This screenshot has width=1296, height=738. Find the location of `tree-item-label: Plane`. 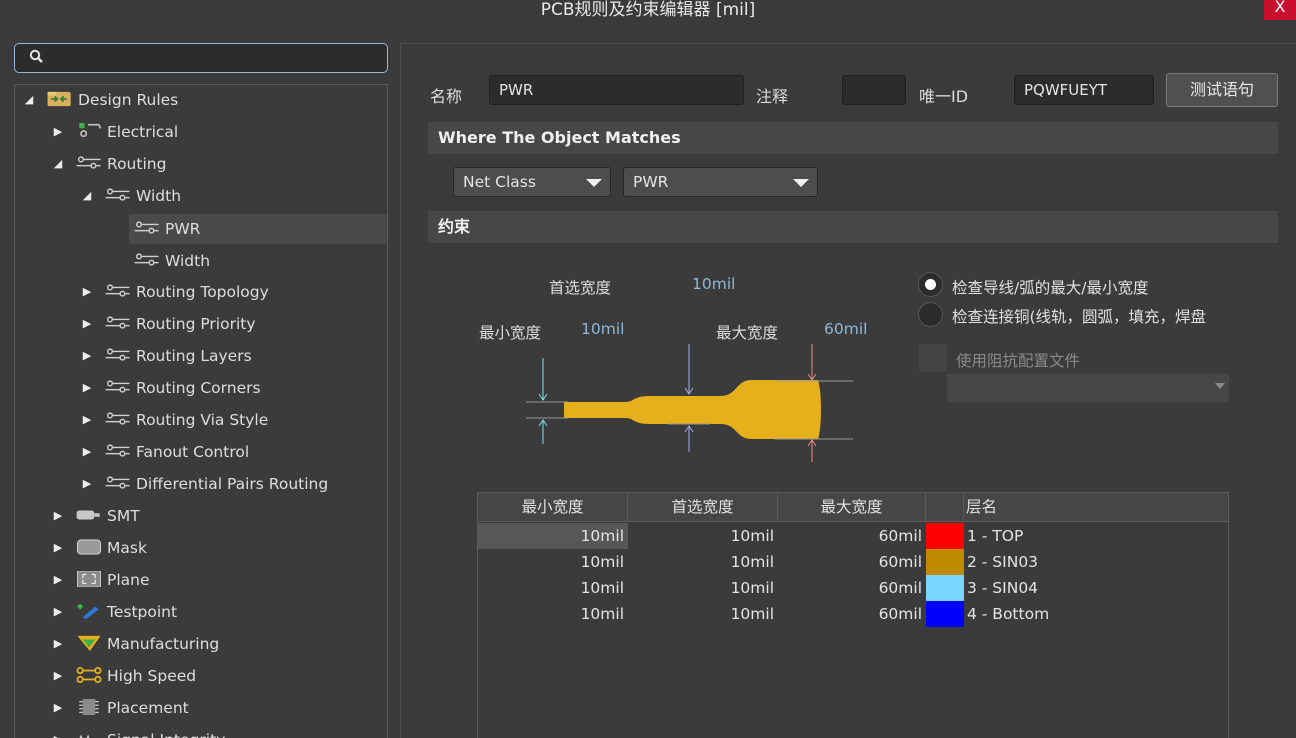

tree-item-label: Plane is located at coordinates (128, 580).